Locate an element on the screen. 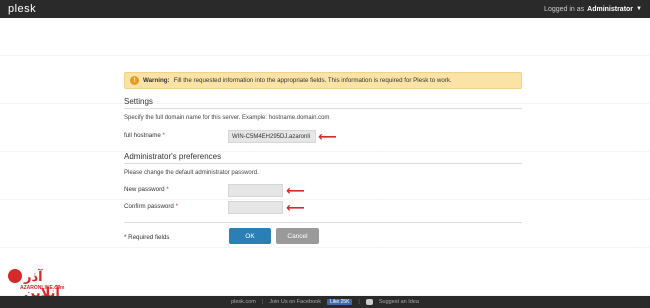 The width and height of the screenshot is (650, 308). logged-in-text: Logged in as is located at coordinates (564, 9).